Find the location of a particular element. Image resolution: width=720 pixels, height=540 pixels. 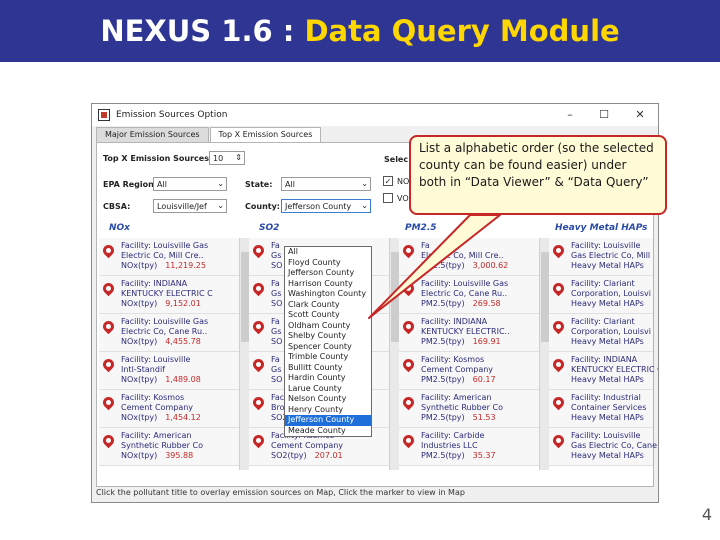

callout-pointer is located at coordinates (434, 266).